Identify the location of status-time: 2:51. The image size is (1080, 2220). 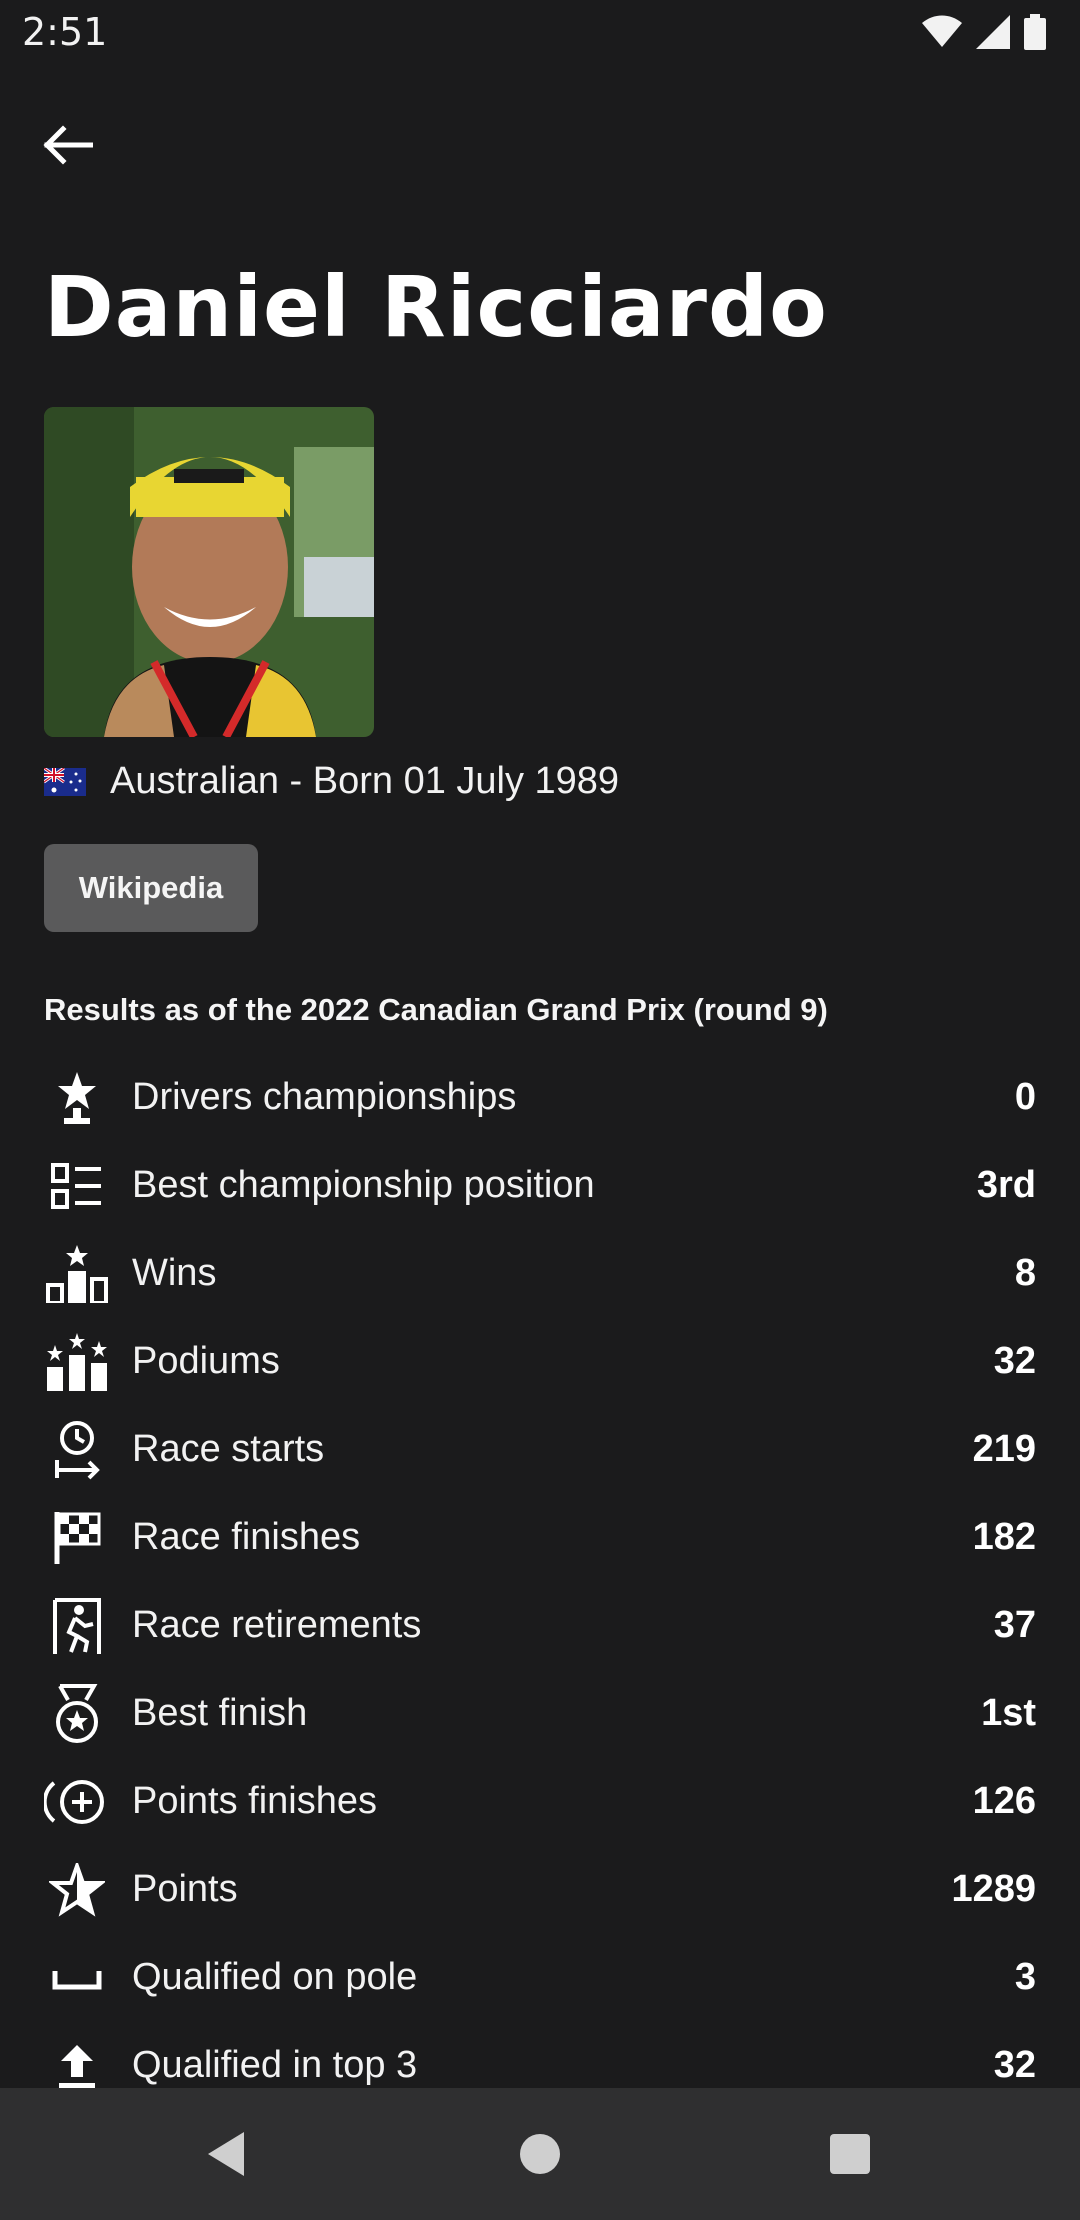
(65, 32).